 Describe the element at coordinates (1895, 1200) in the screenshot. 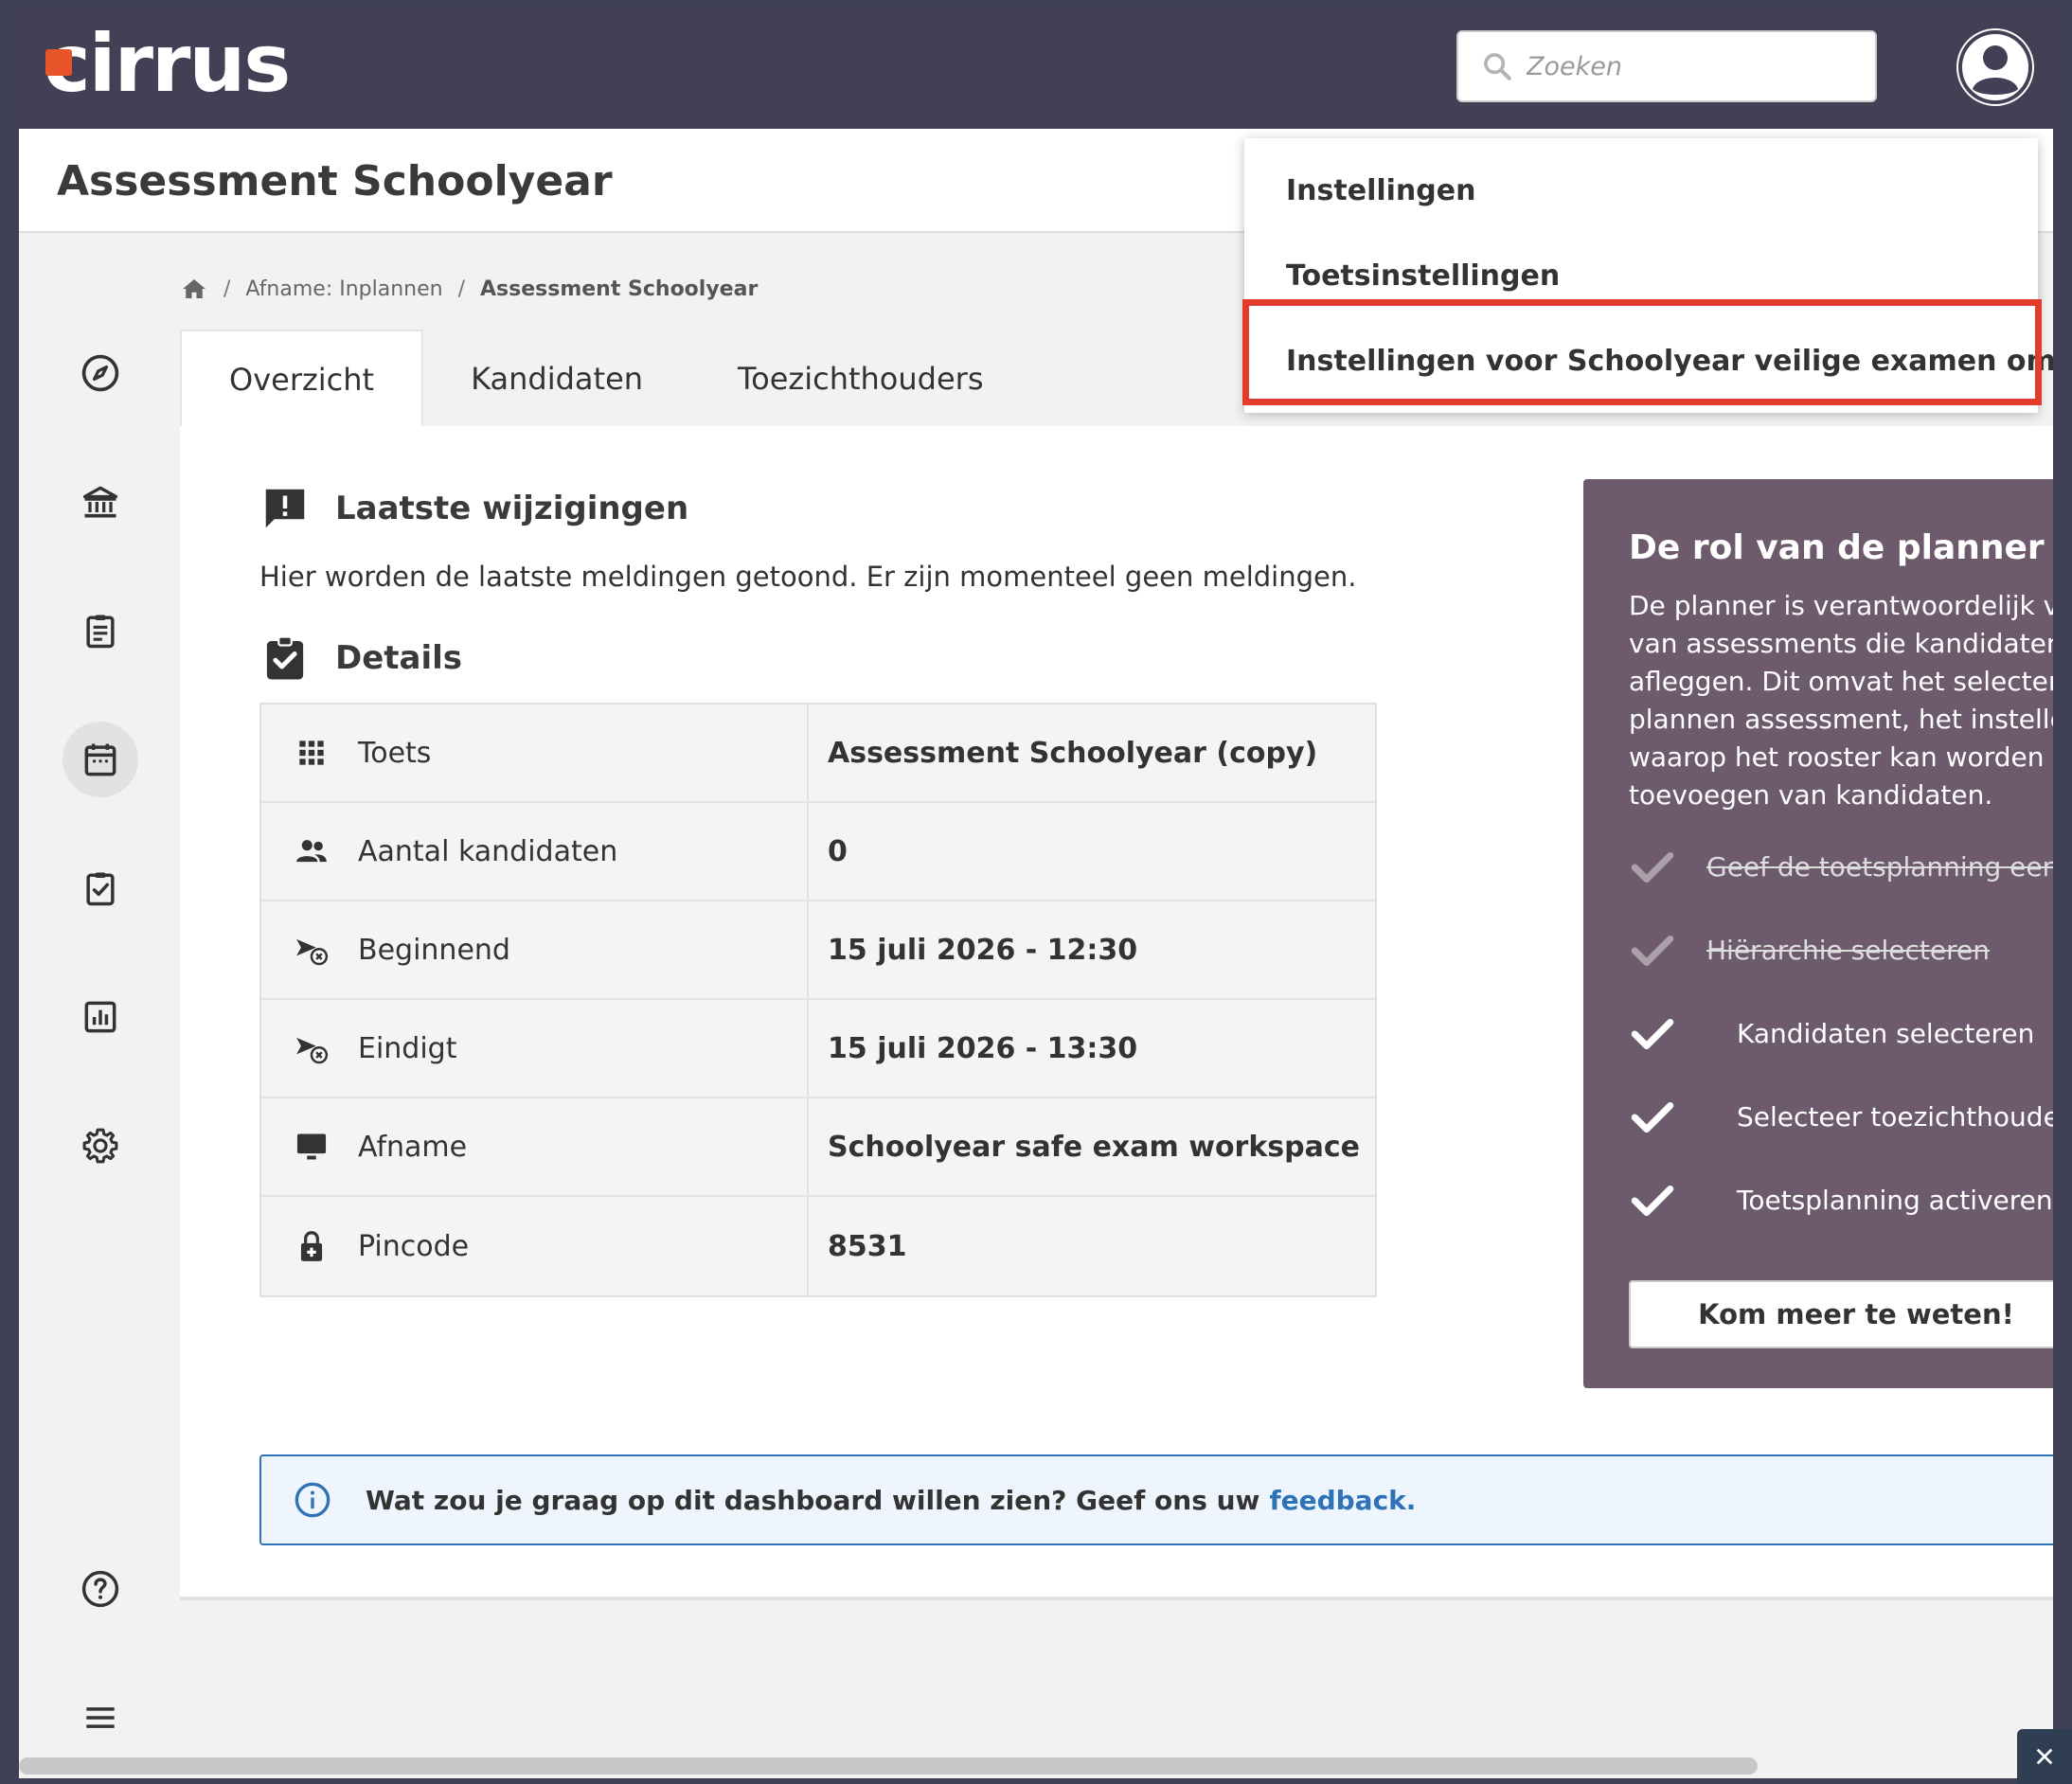

I see `planner-step-label: Toetsplanning activeren` at that location.